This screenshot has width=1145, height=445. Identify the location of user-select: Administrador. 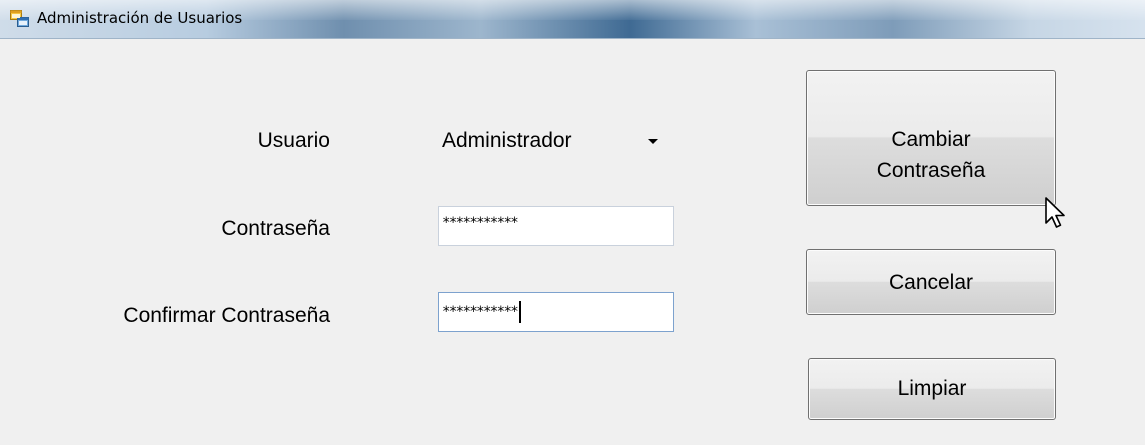
(550, 142).